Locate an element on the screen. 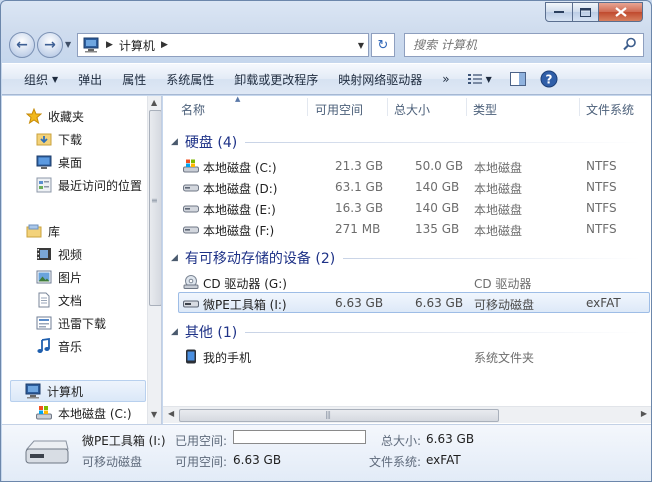  nav-music: 音乐 is located at coordinates (98, 346).